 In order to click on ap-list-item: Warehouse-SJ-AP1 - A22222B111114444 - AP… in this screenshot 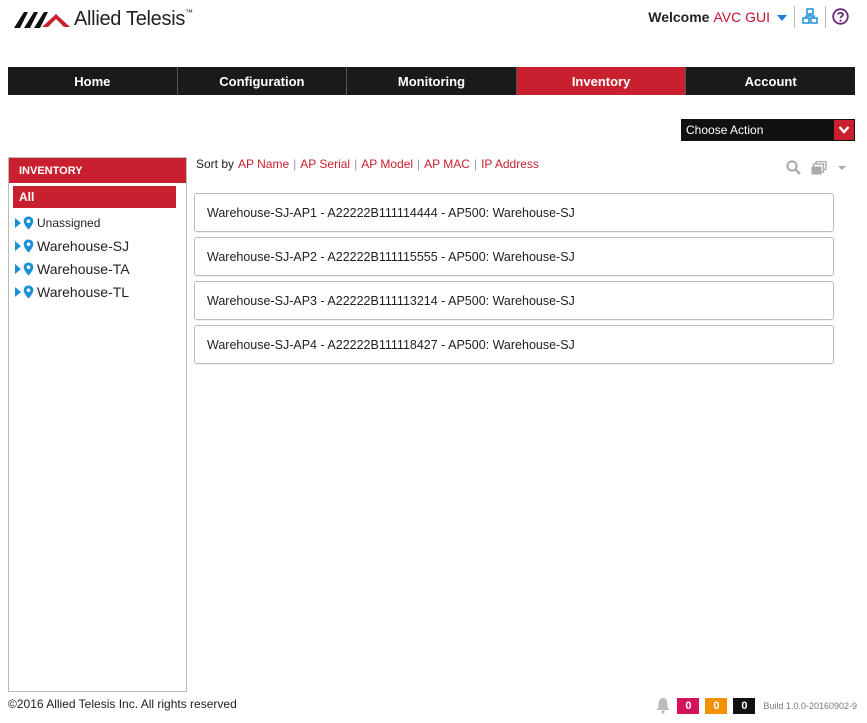, I will do `click(514, 212)`.